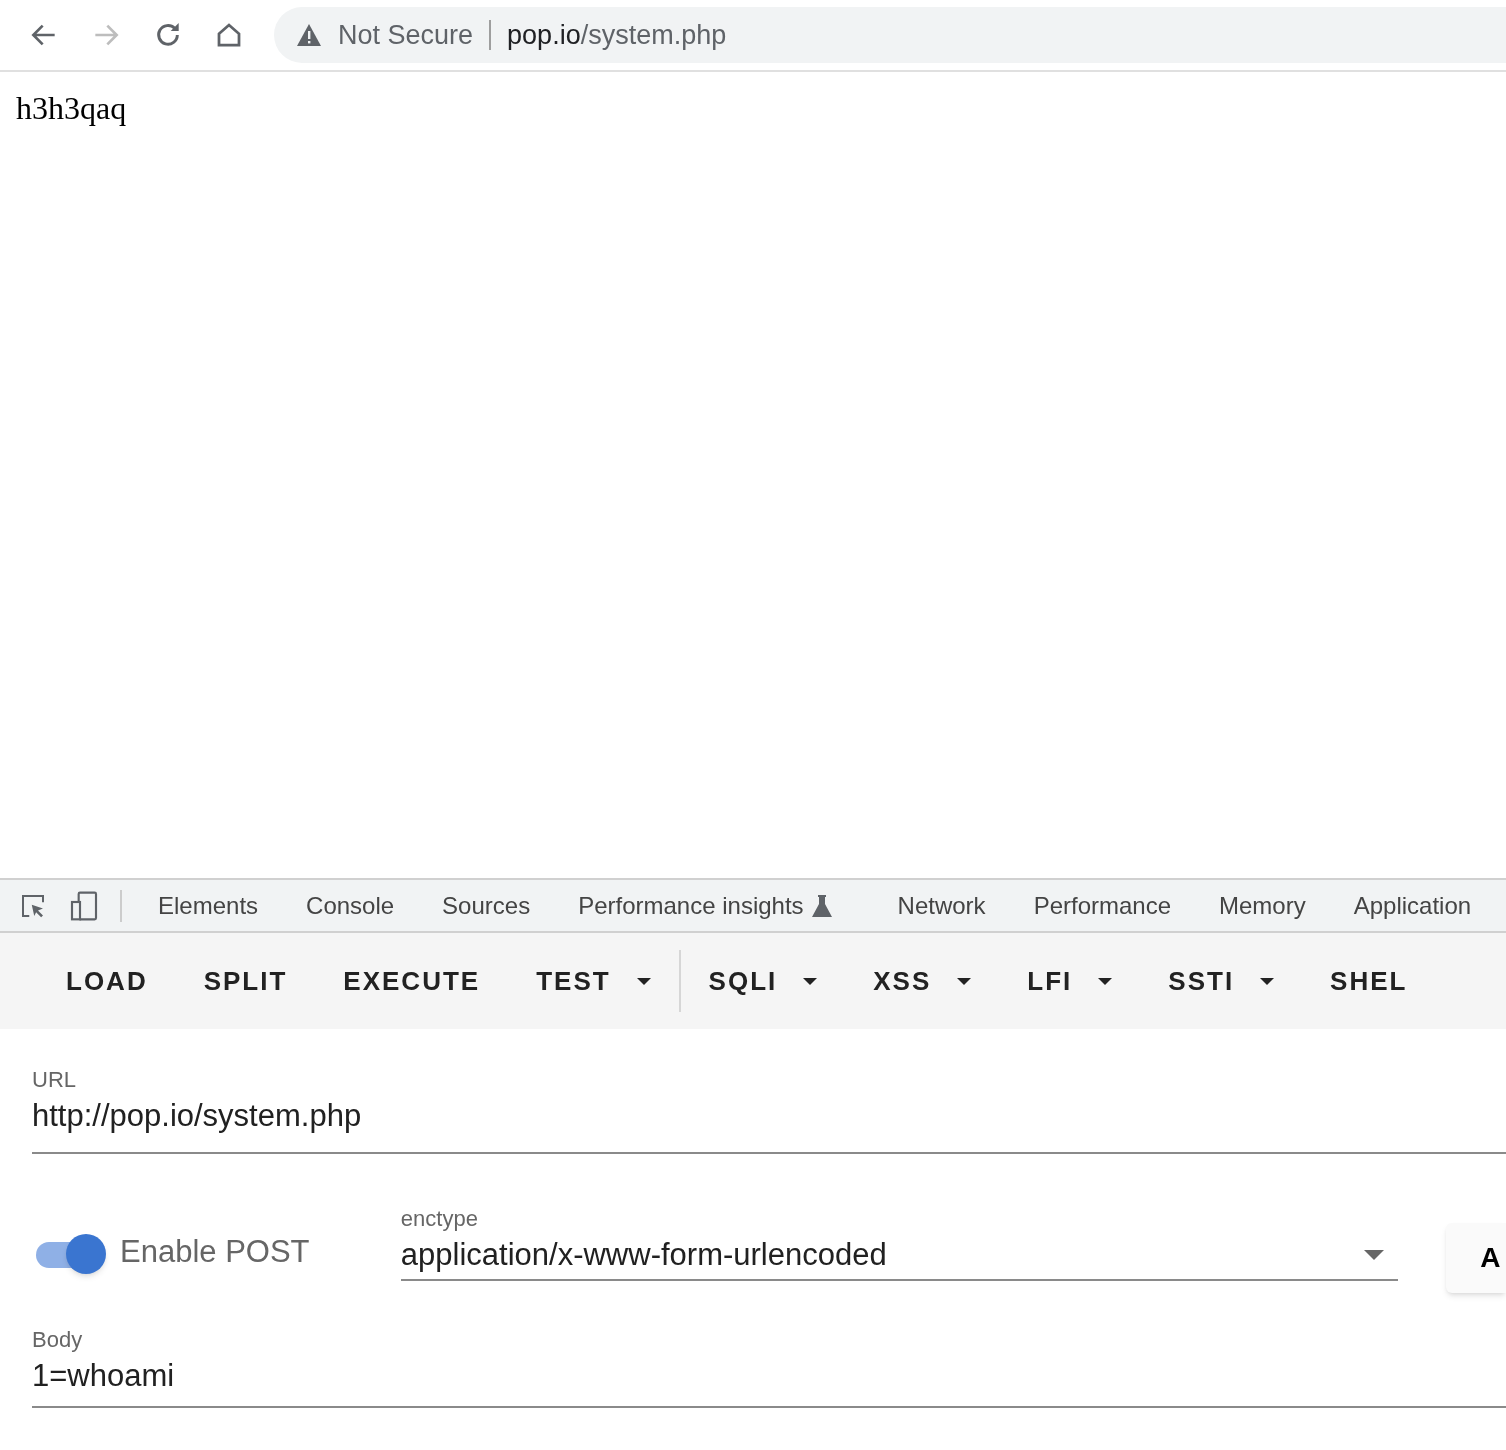 The image size is (1506, 1450). I want to click on url-field: URL http://pop.io/system.php, so click(769, 1108).